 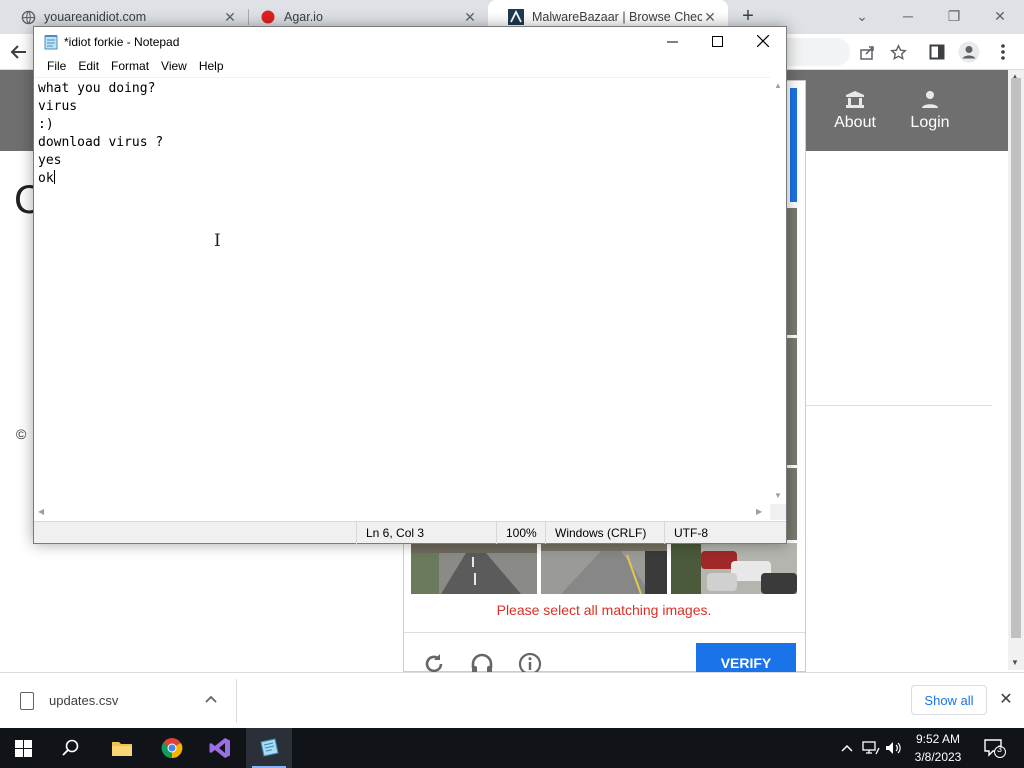 What do you see at coordinates (734, 568) in the screenshot?
I see `captcha-tile-cars` at bounding box center [734, 568].